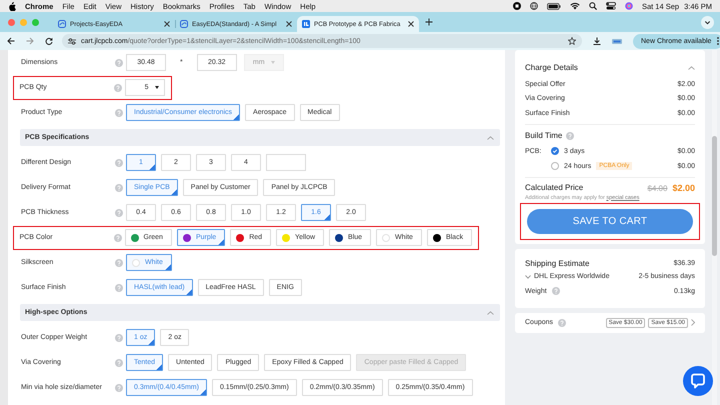 The height and width of the screenshot is (405, 720). I want to click on card-title: Shipping Estimate, so click(557, 263).